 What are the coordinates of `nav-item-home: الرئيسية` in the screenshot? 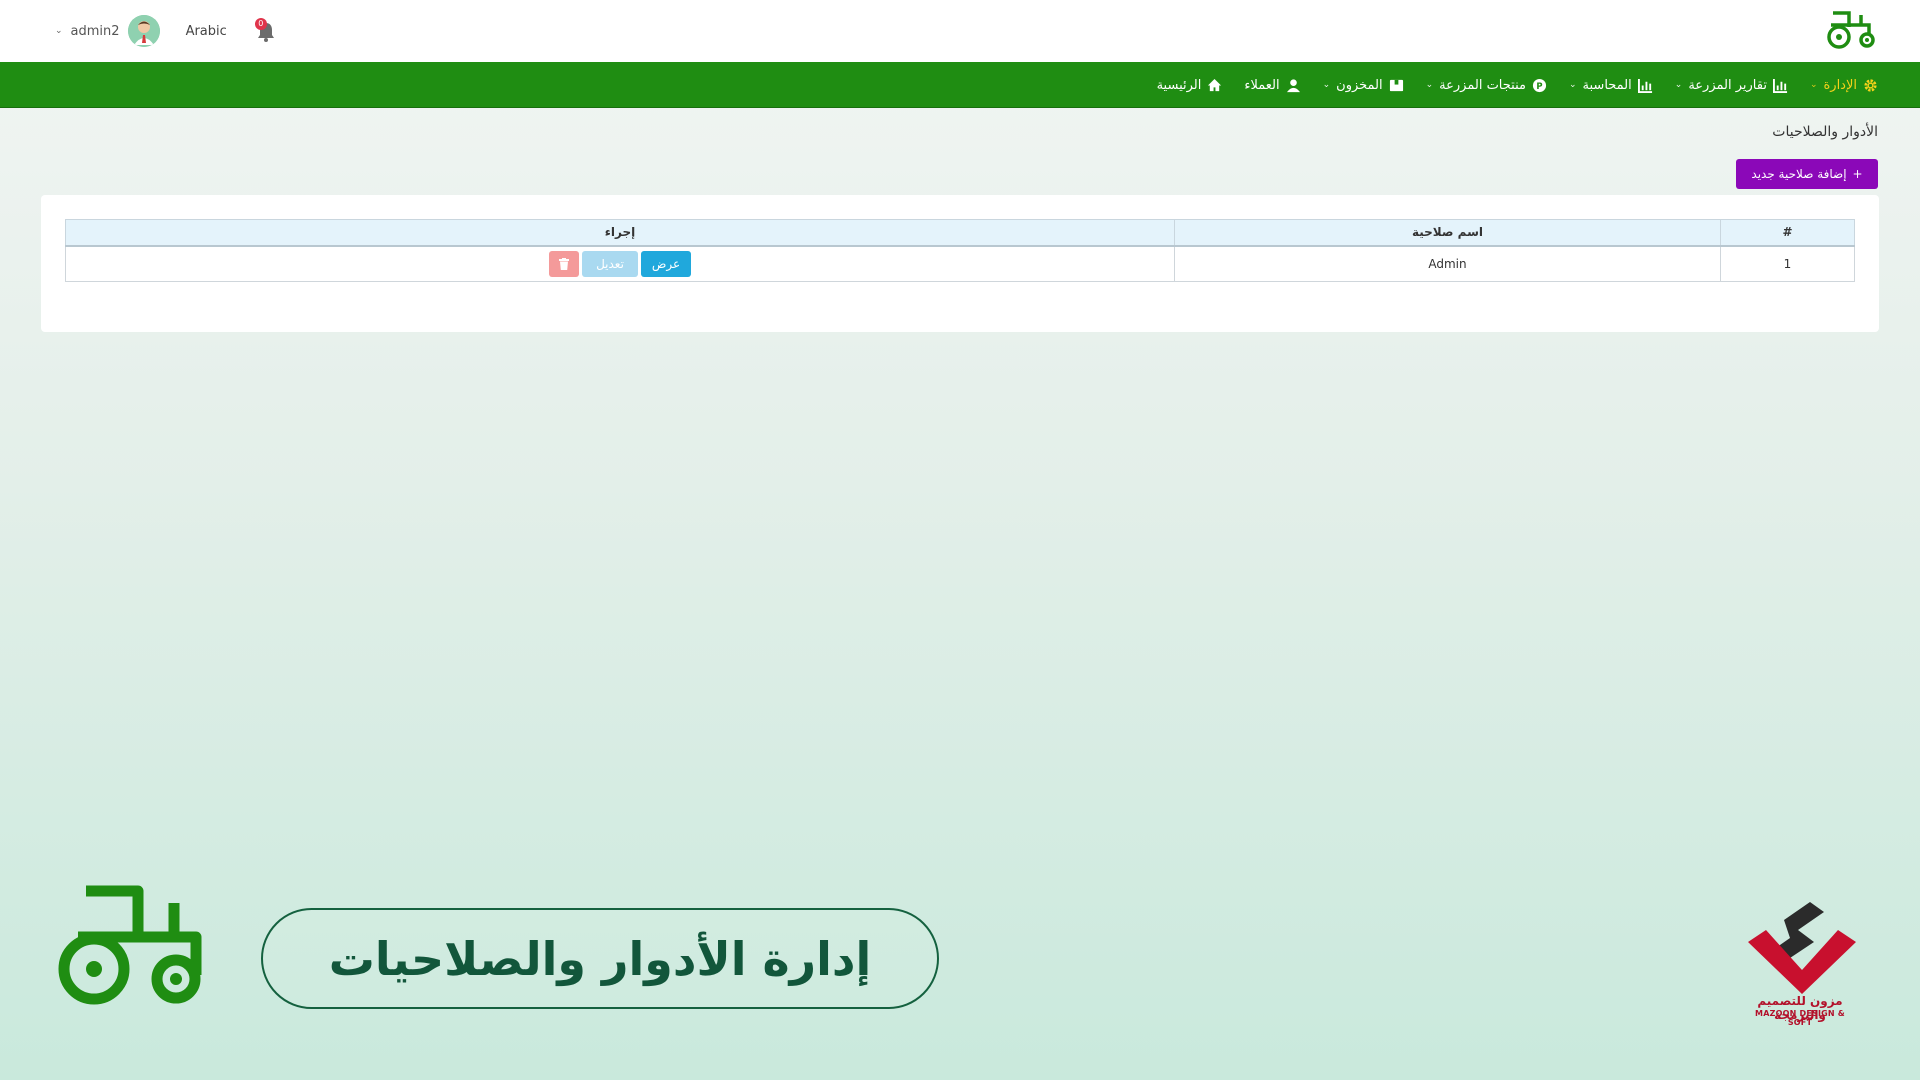 It's located at (1190, 85).